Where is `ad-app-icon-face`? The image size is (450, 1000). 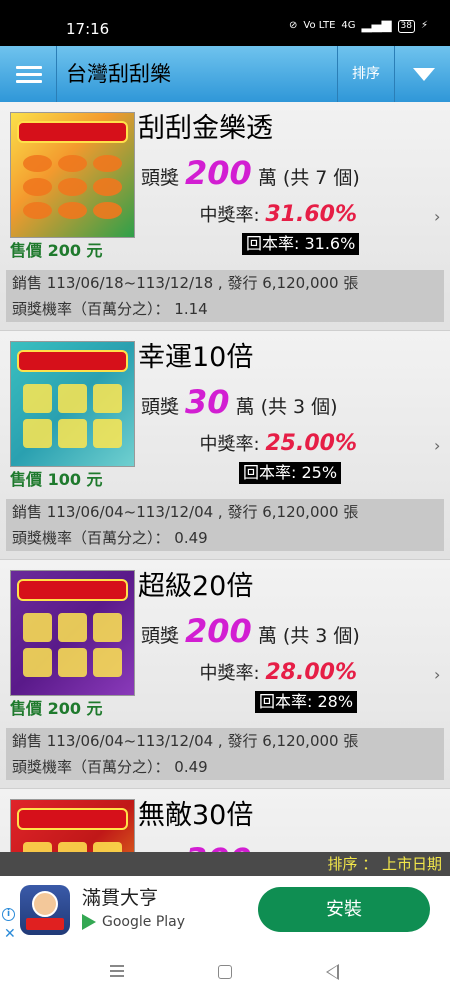 ad-app-icon-face is located at coordinates (45, 904).